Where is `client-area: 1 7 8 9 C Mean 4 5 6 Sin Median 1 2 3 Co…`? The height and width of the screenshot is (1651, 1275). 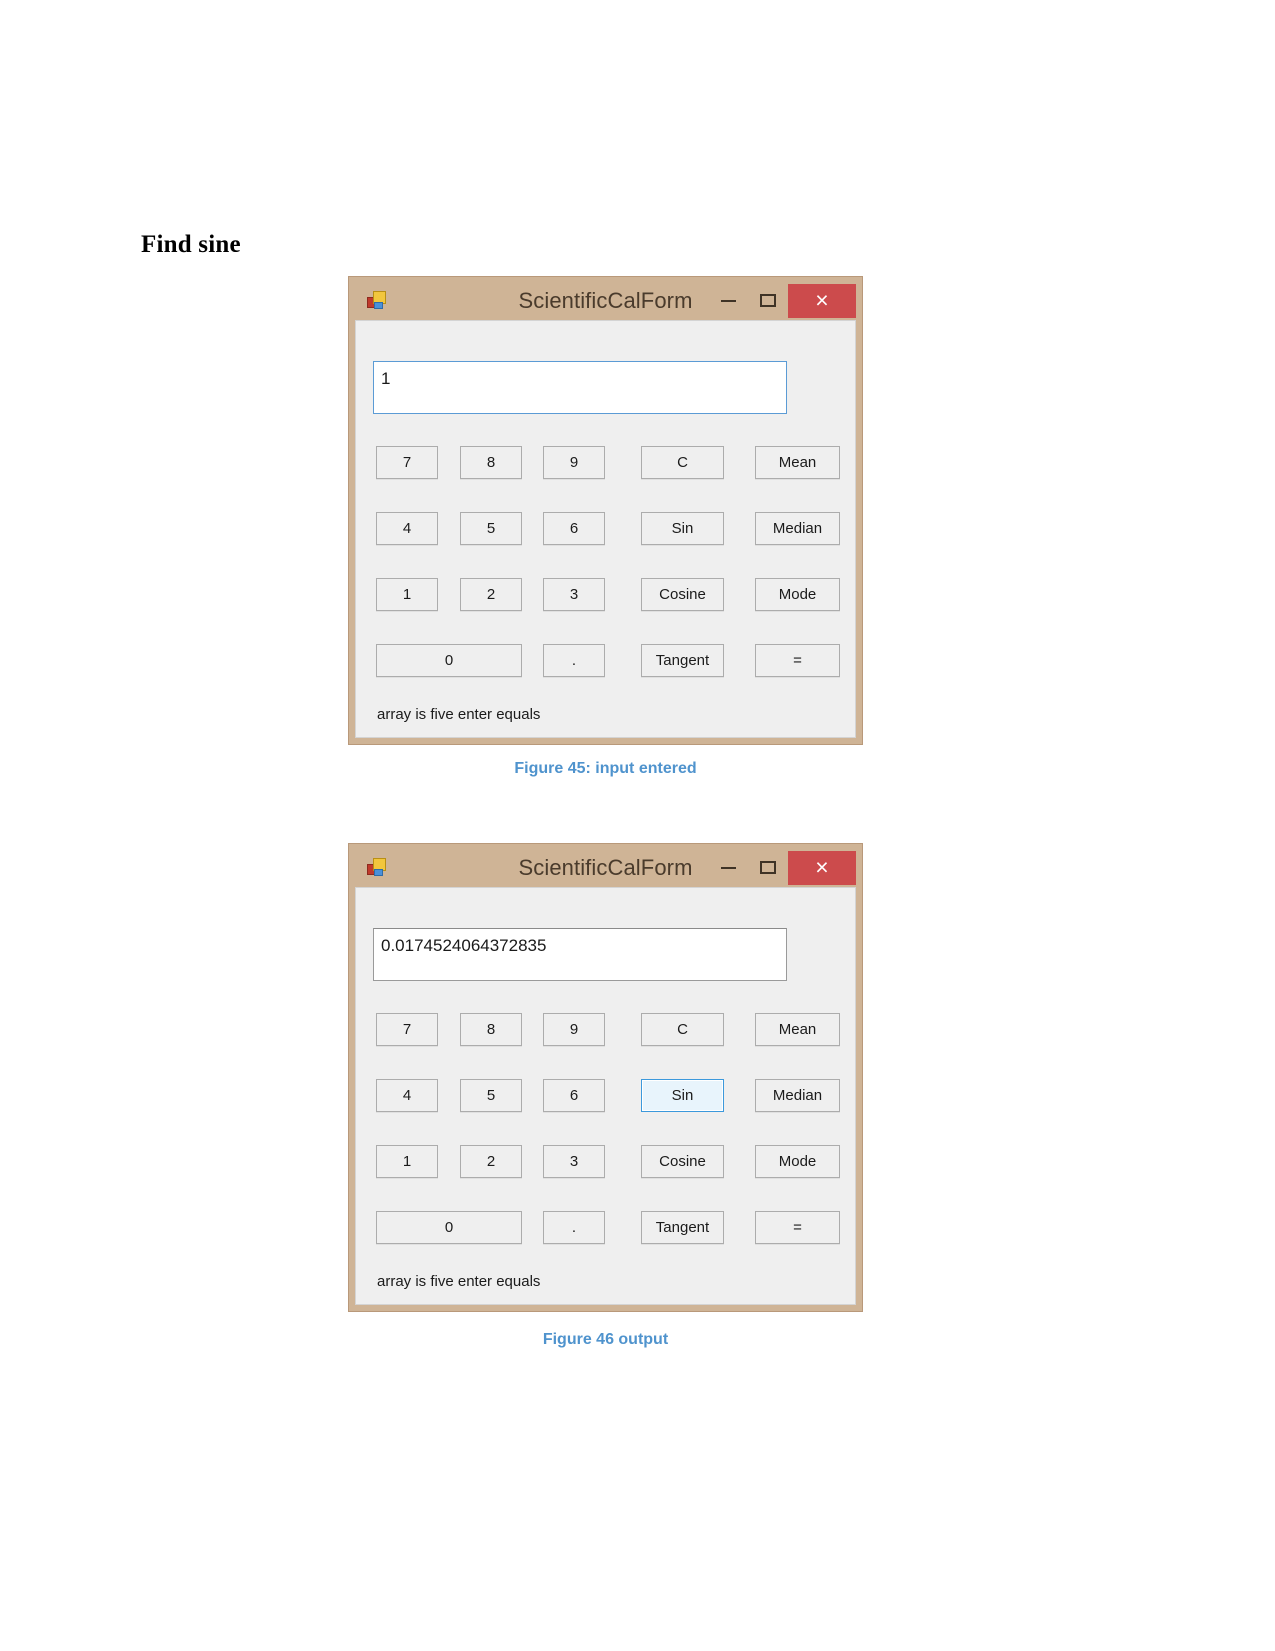
client-area: 1 7 8 9 C Mean 4 5 6 Sin Median 1 2 3 Co… is located at coordinates (605, 529).